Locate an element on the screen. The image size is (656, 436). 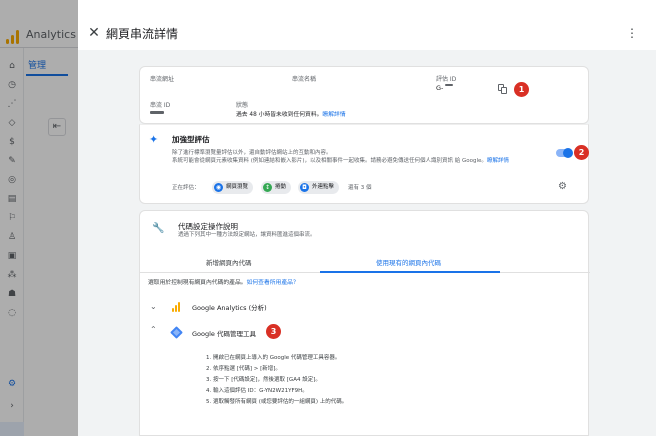
which-products-link: 如何查看所用產品？ is located at coordinates (273, 283).